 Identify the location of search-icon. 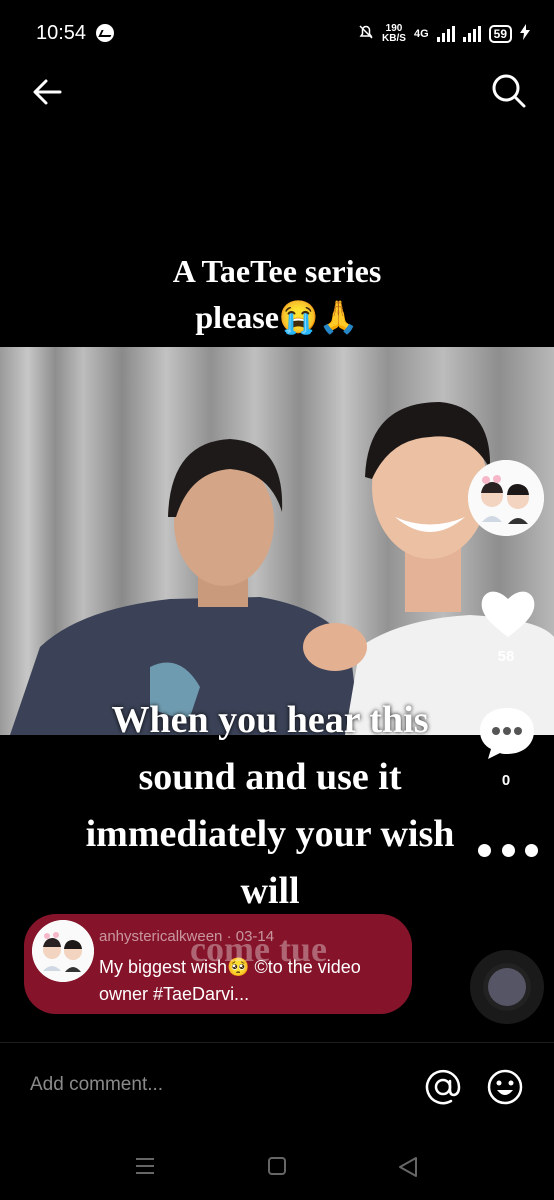
(509, 91).